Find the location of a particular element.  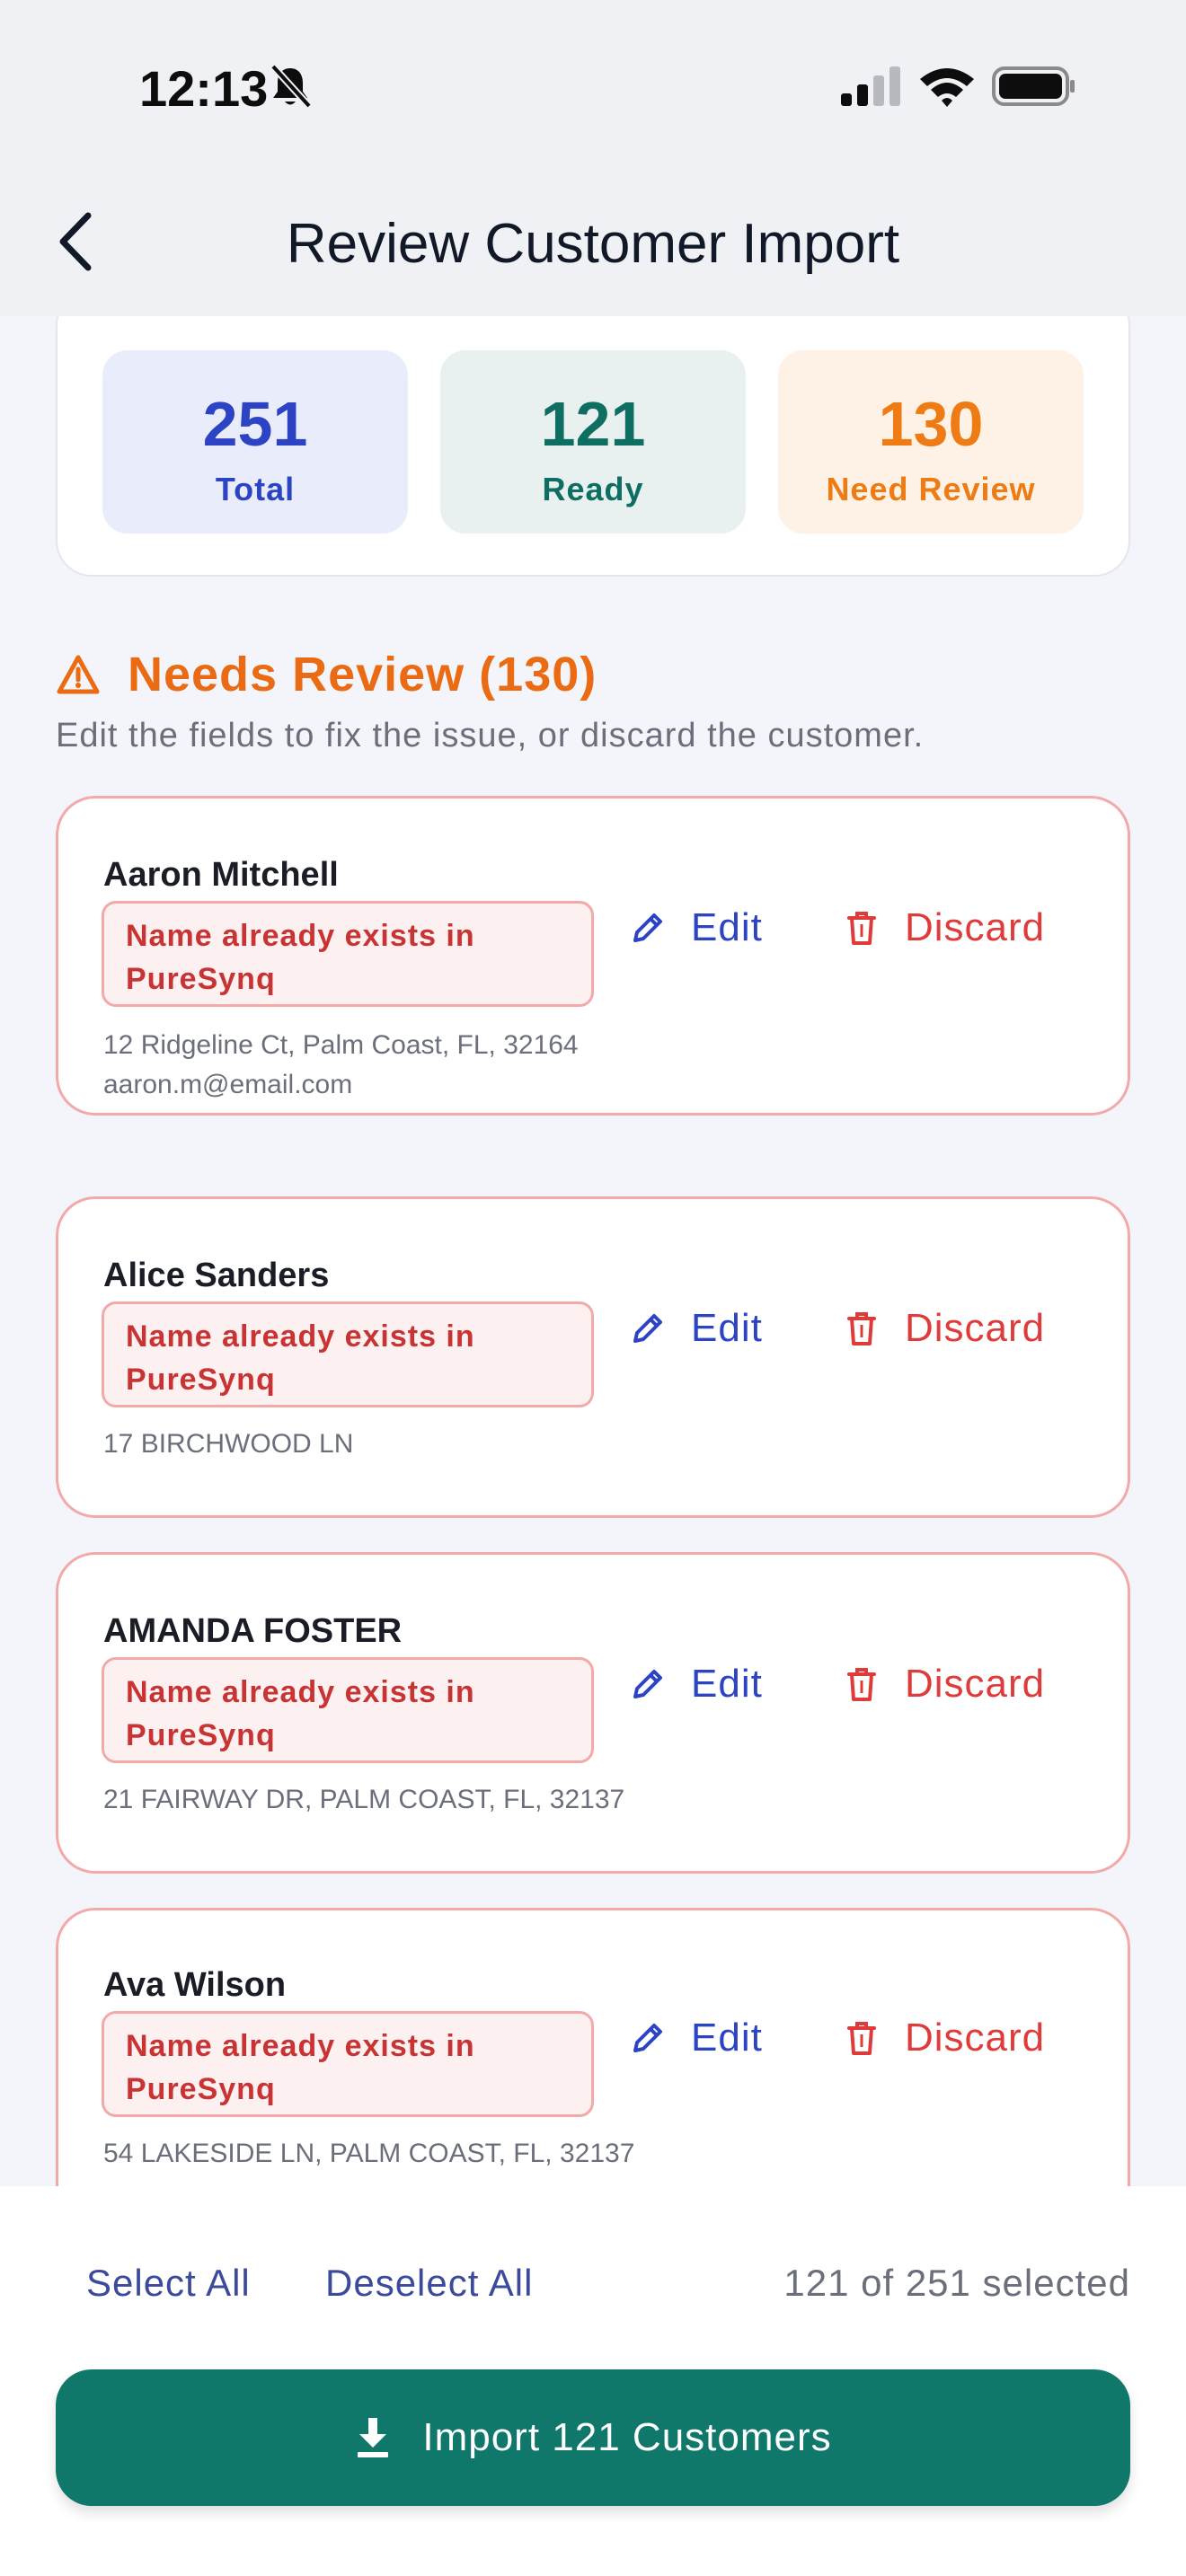

customer-name: AMANDA FOSTER is located at coordinates (253, 1631).